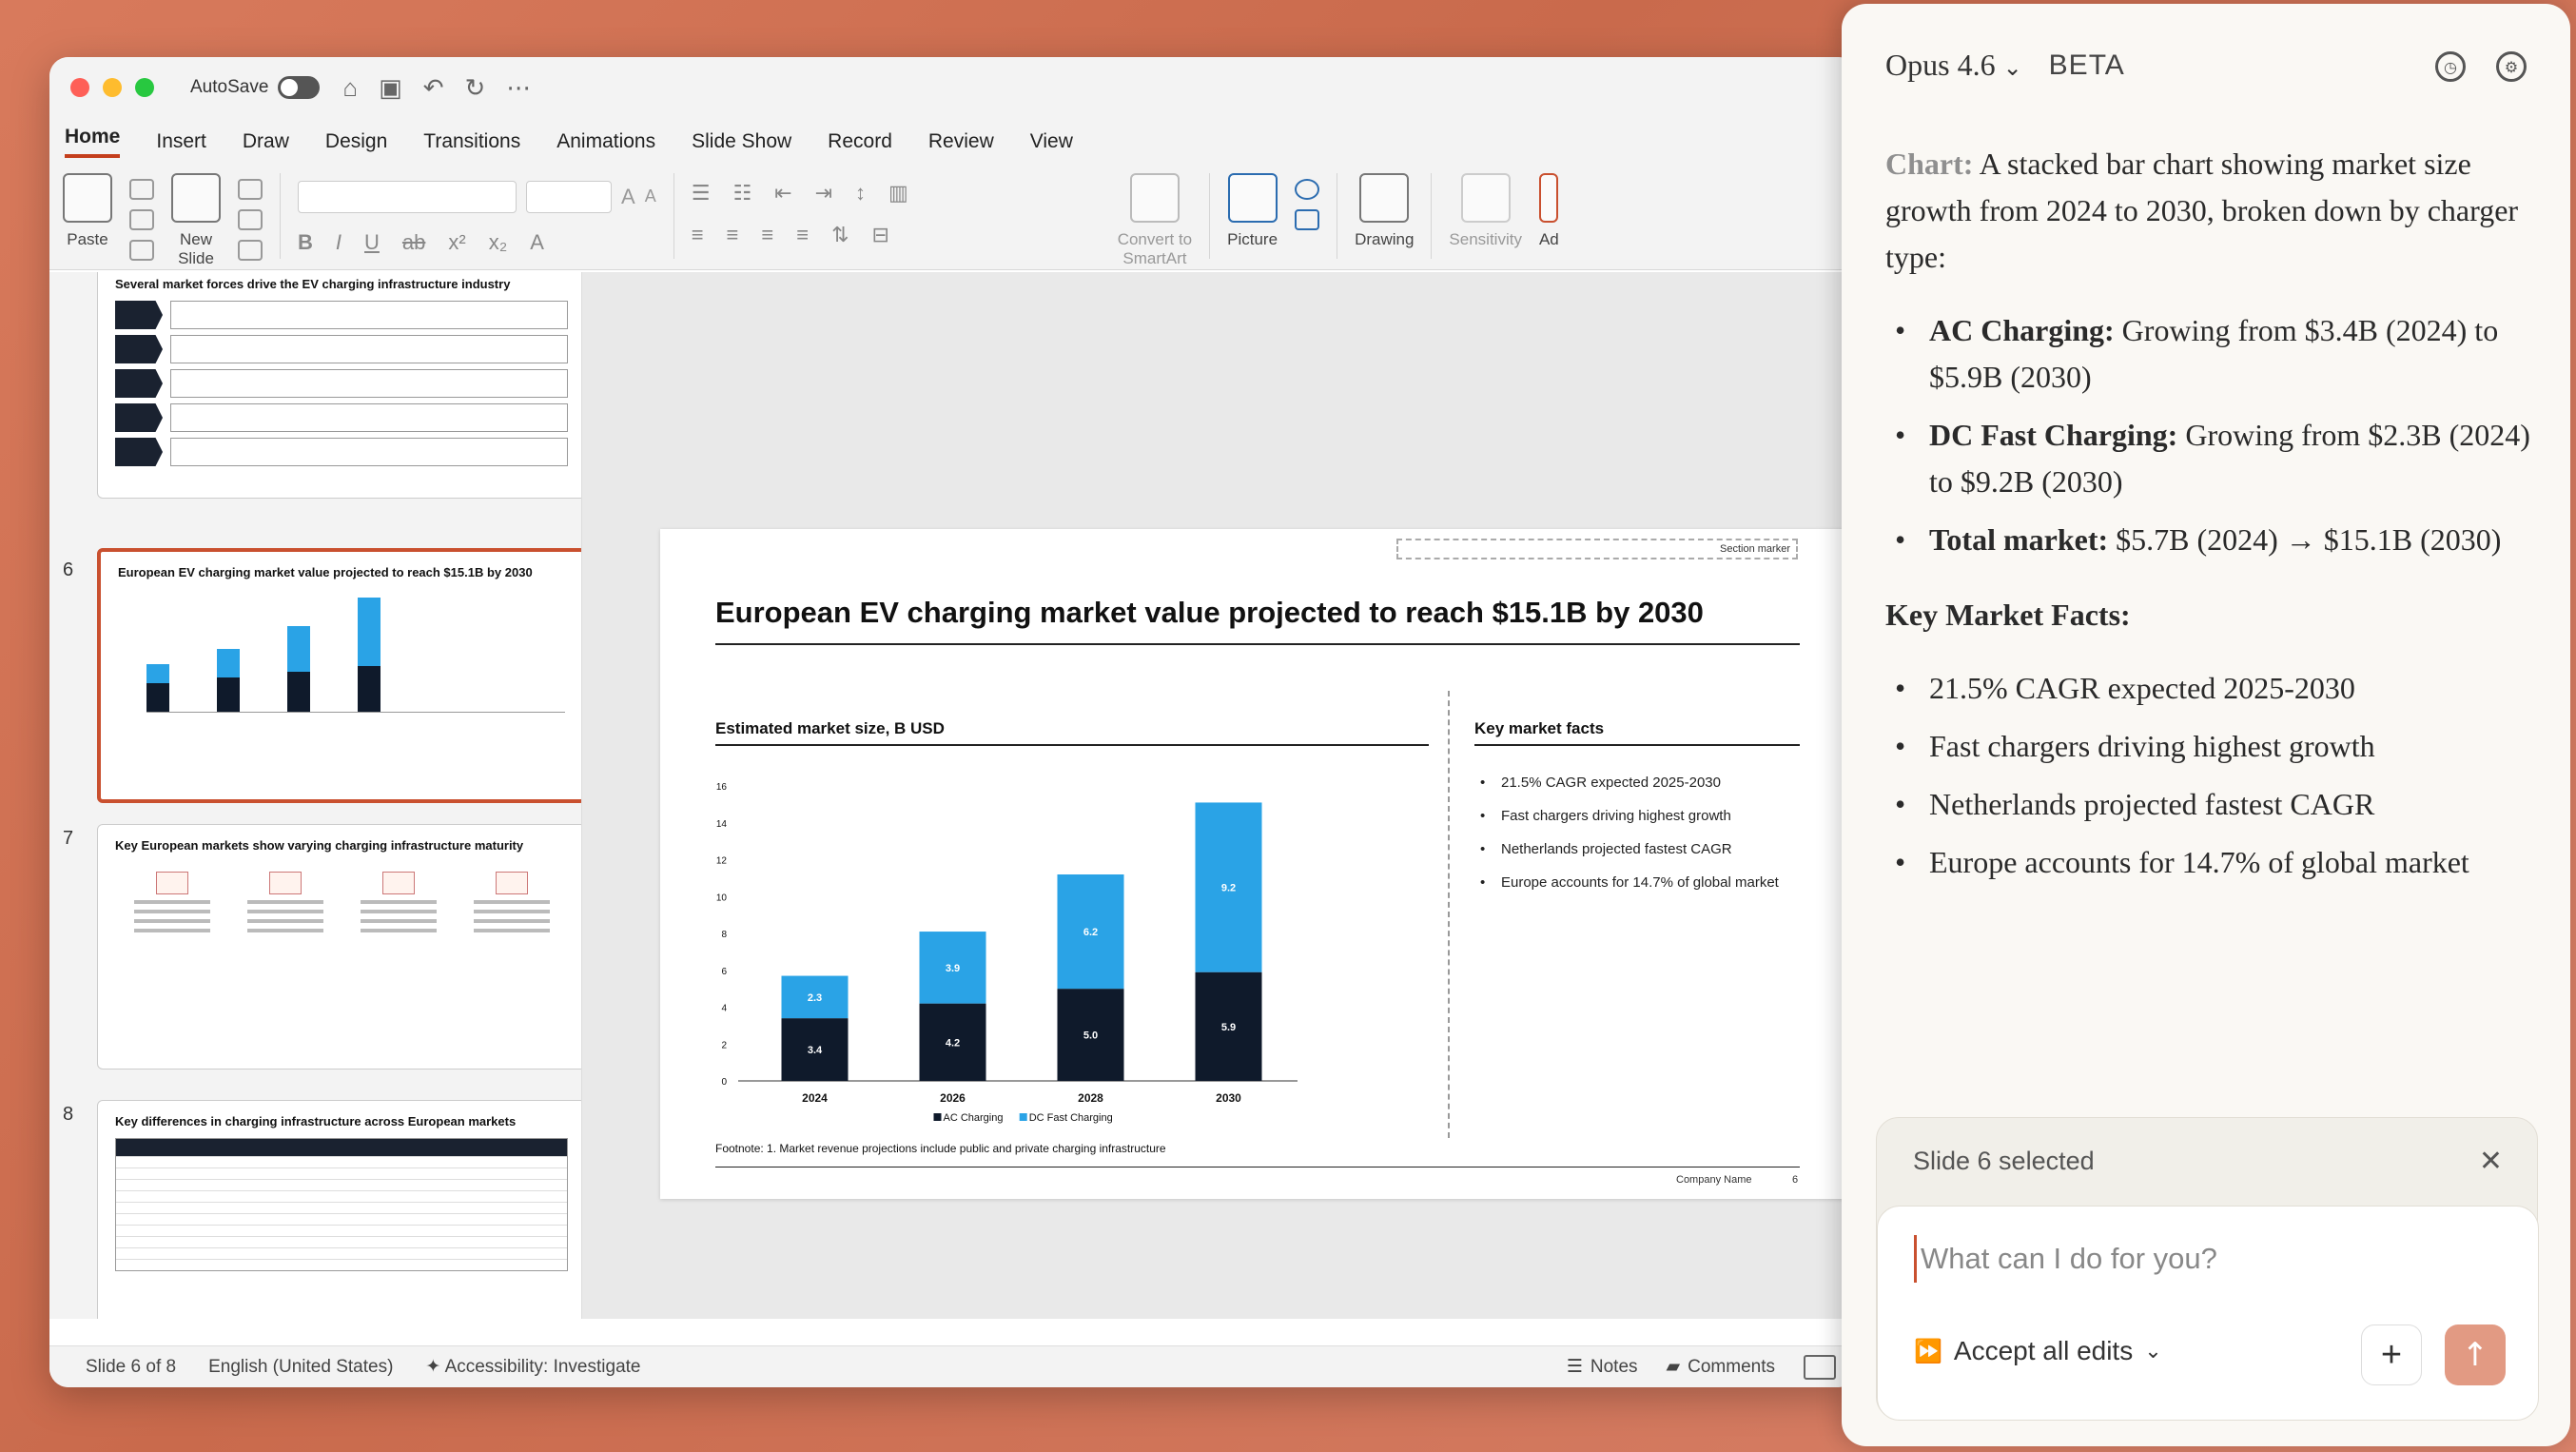  Describe the element at coordinates (142, 189) in the screenshot. I see `cut-icon` at that location.